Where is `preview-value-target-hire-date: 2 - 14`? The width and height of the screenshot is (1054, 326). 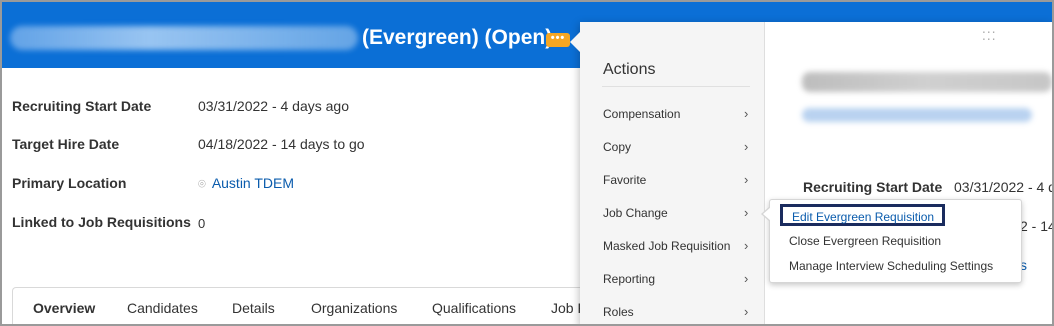 preview-value-target-hire-date: 2 - 14 is located at coordinates (1037, 226).